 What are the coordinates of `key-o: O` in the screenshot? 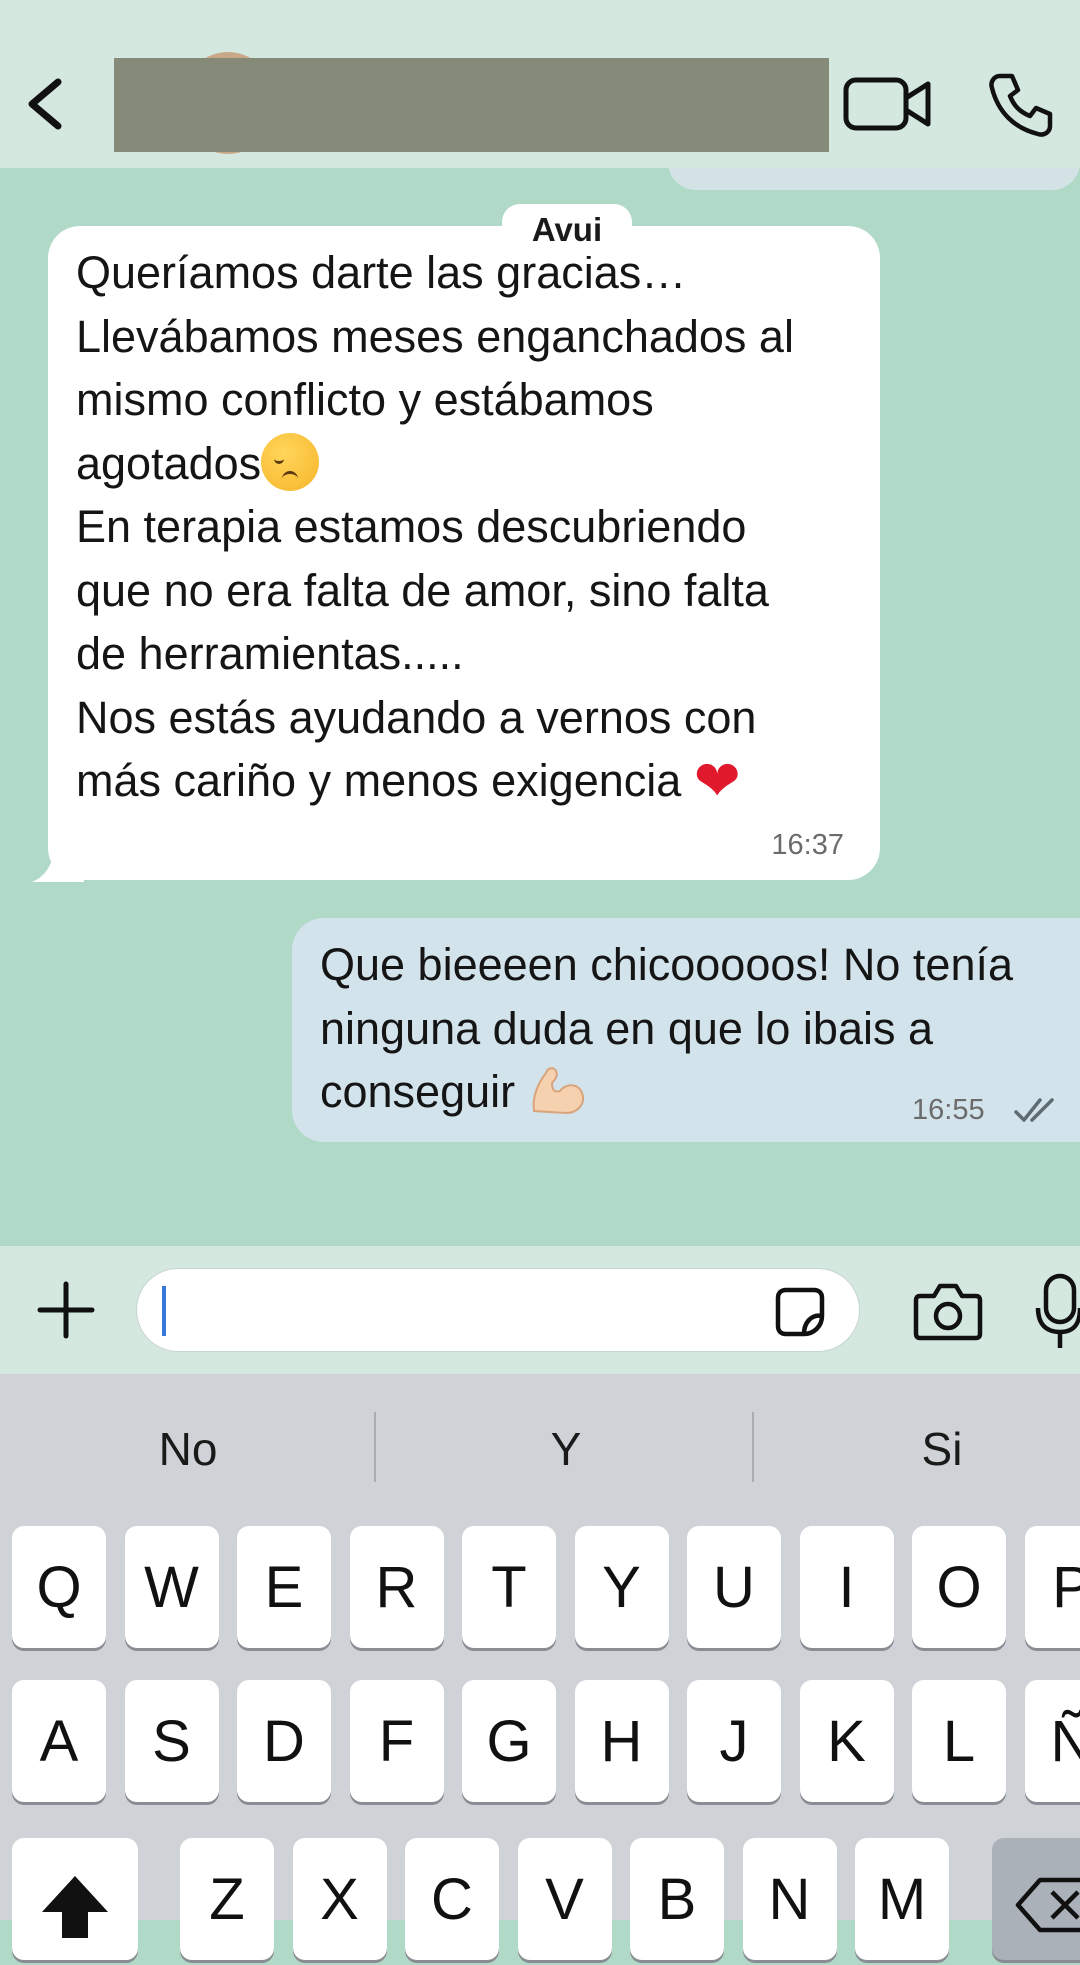 It's located at (959, 1587).